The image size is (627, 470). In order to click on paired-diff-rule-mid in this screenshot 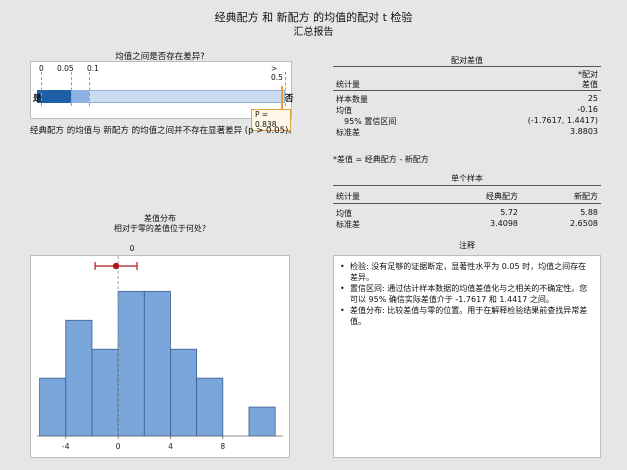, I will do `click(467, 90)`.